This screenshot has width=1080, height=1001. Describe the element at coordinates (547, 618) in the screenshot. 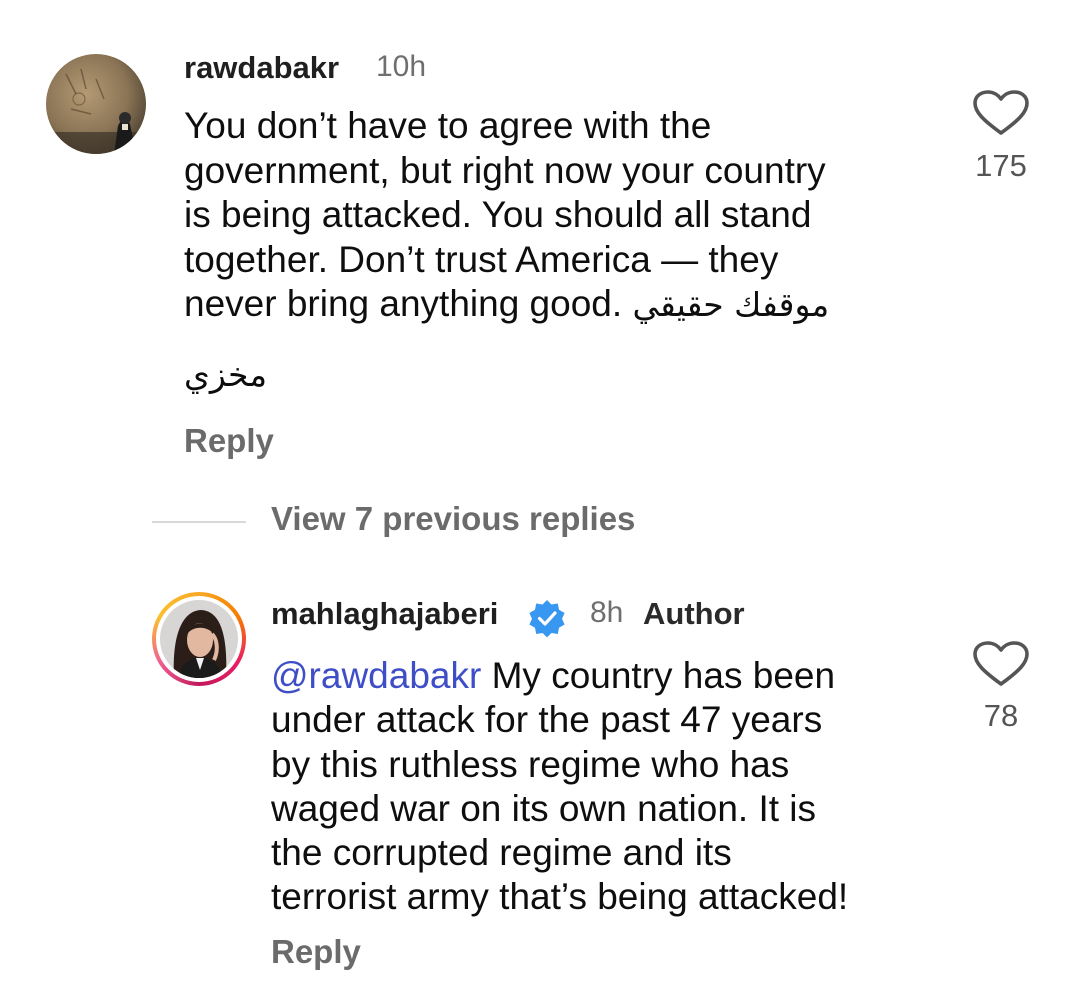

I see `verified-badge-icon` at that location.